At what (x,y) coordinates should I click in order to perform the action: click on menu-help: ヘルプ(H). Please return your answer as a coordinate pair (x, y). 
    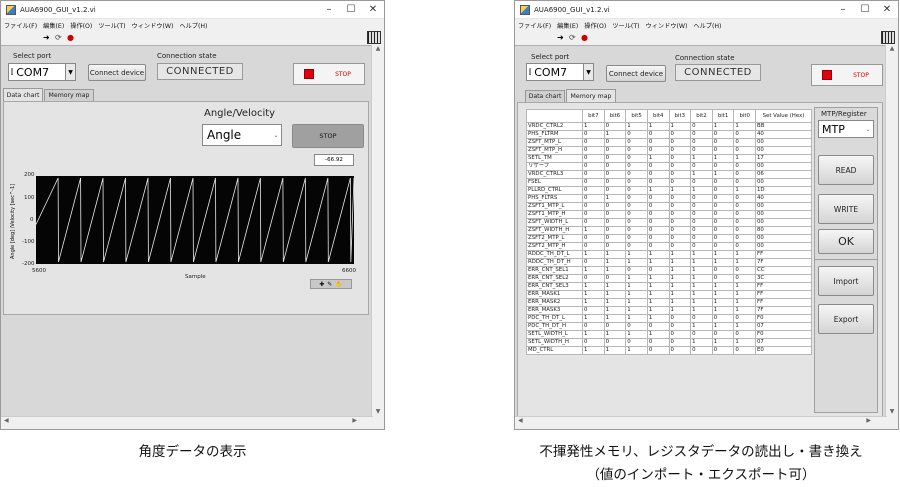
    Looking at the image, I should click on (707, 25).